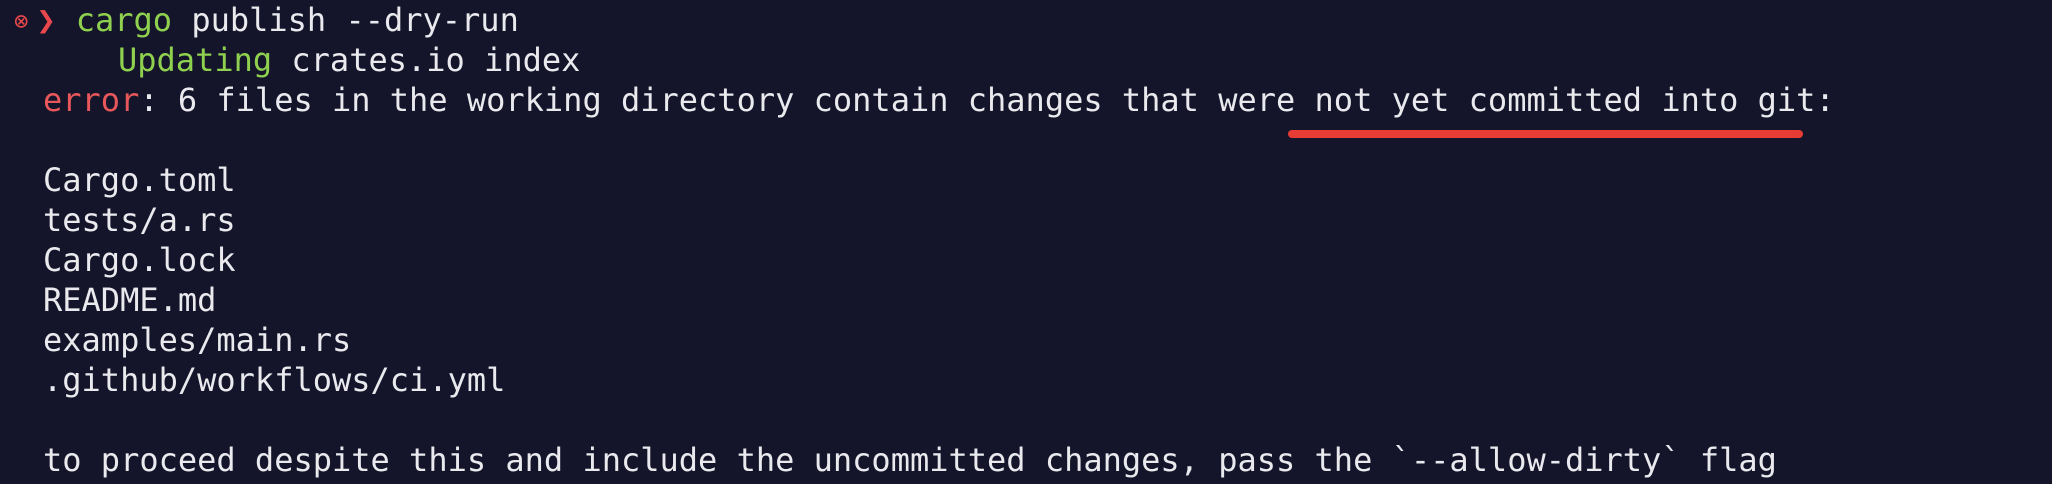 This screenshot has width=2052, height=484. I want to click on prompt-line: ⊗ ❯ cargo publish --dry-run, so click(266, 20).